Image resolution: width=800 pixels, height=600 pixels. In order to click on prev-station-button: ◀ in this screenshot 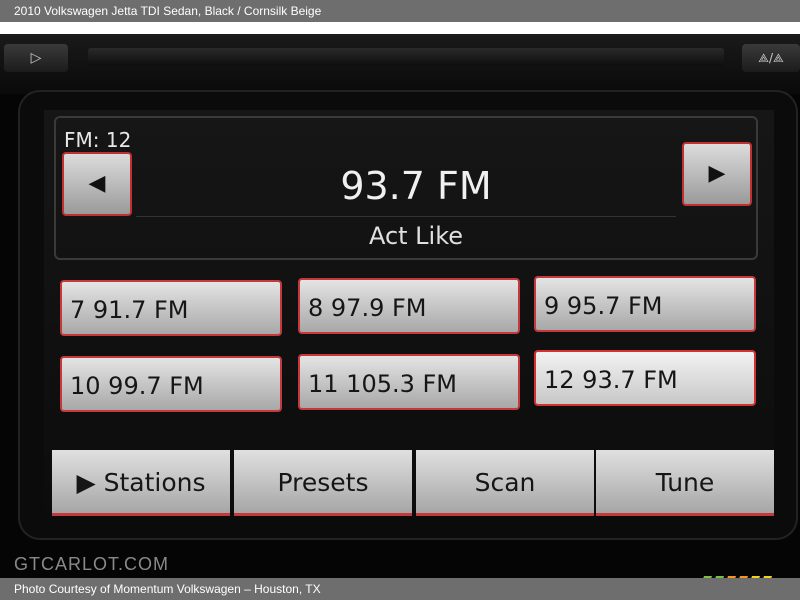, I will do `click(97, 184)`.